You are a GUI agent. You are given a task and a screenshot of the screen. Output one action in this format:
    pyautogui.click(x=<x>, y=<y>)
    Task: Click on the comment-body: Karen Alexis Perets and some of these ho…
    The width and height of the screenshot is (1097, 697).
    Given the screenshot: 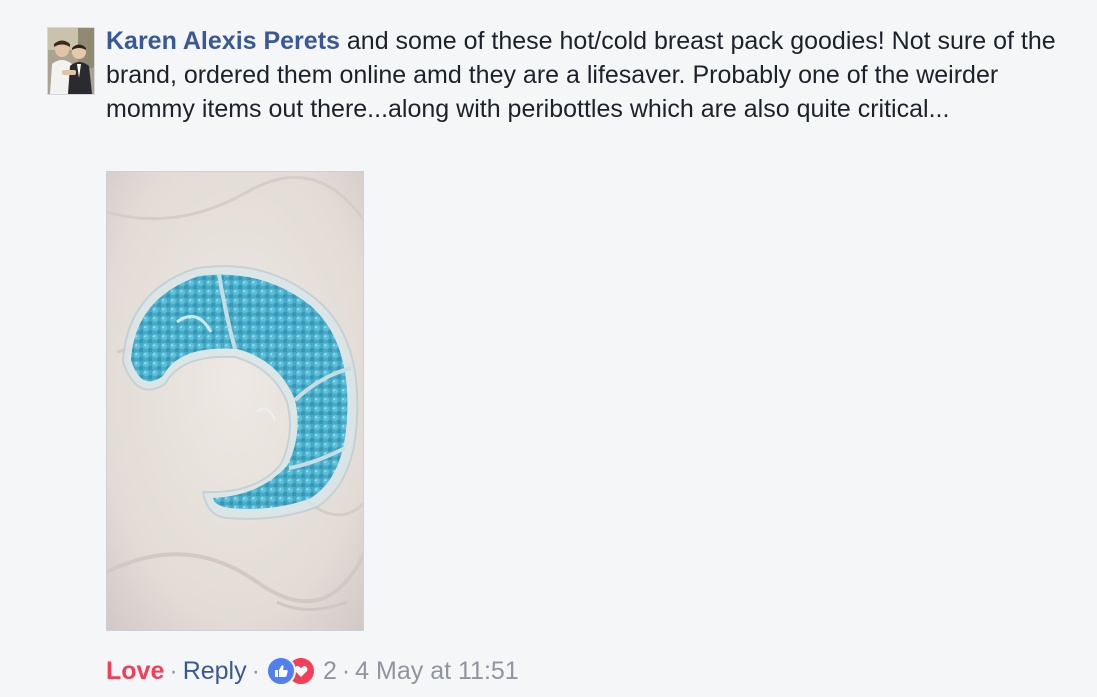 What is the action you would take?
    pyautogui.click(x=593, y=75)
    